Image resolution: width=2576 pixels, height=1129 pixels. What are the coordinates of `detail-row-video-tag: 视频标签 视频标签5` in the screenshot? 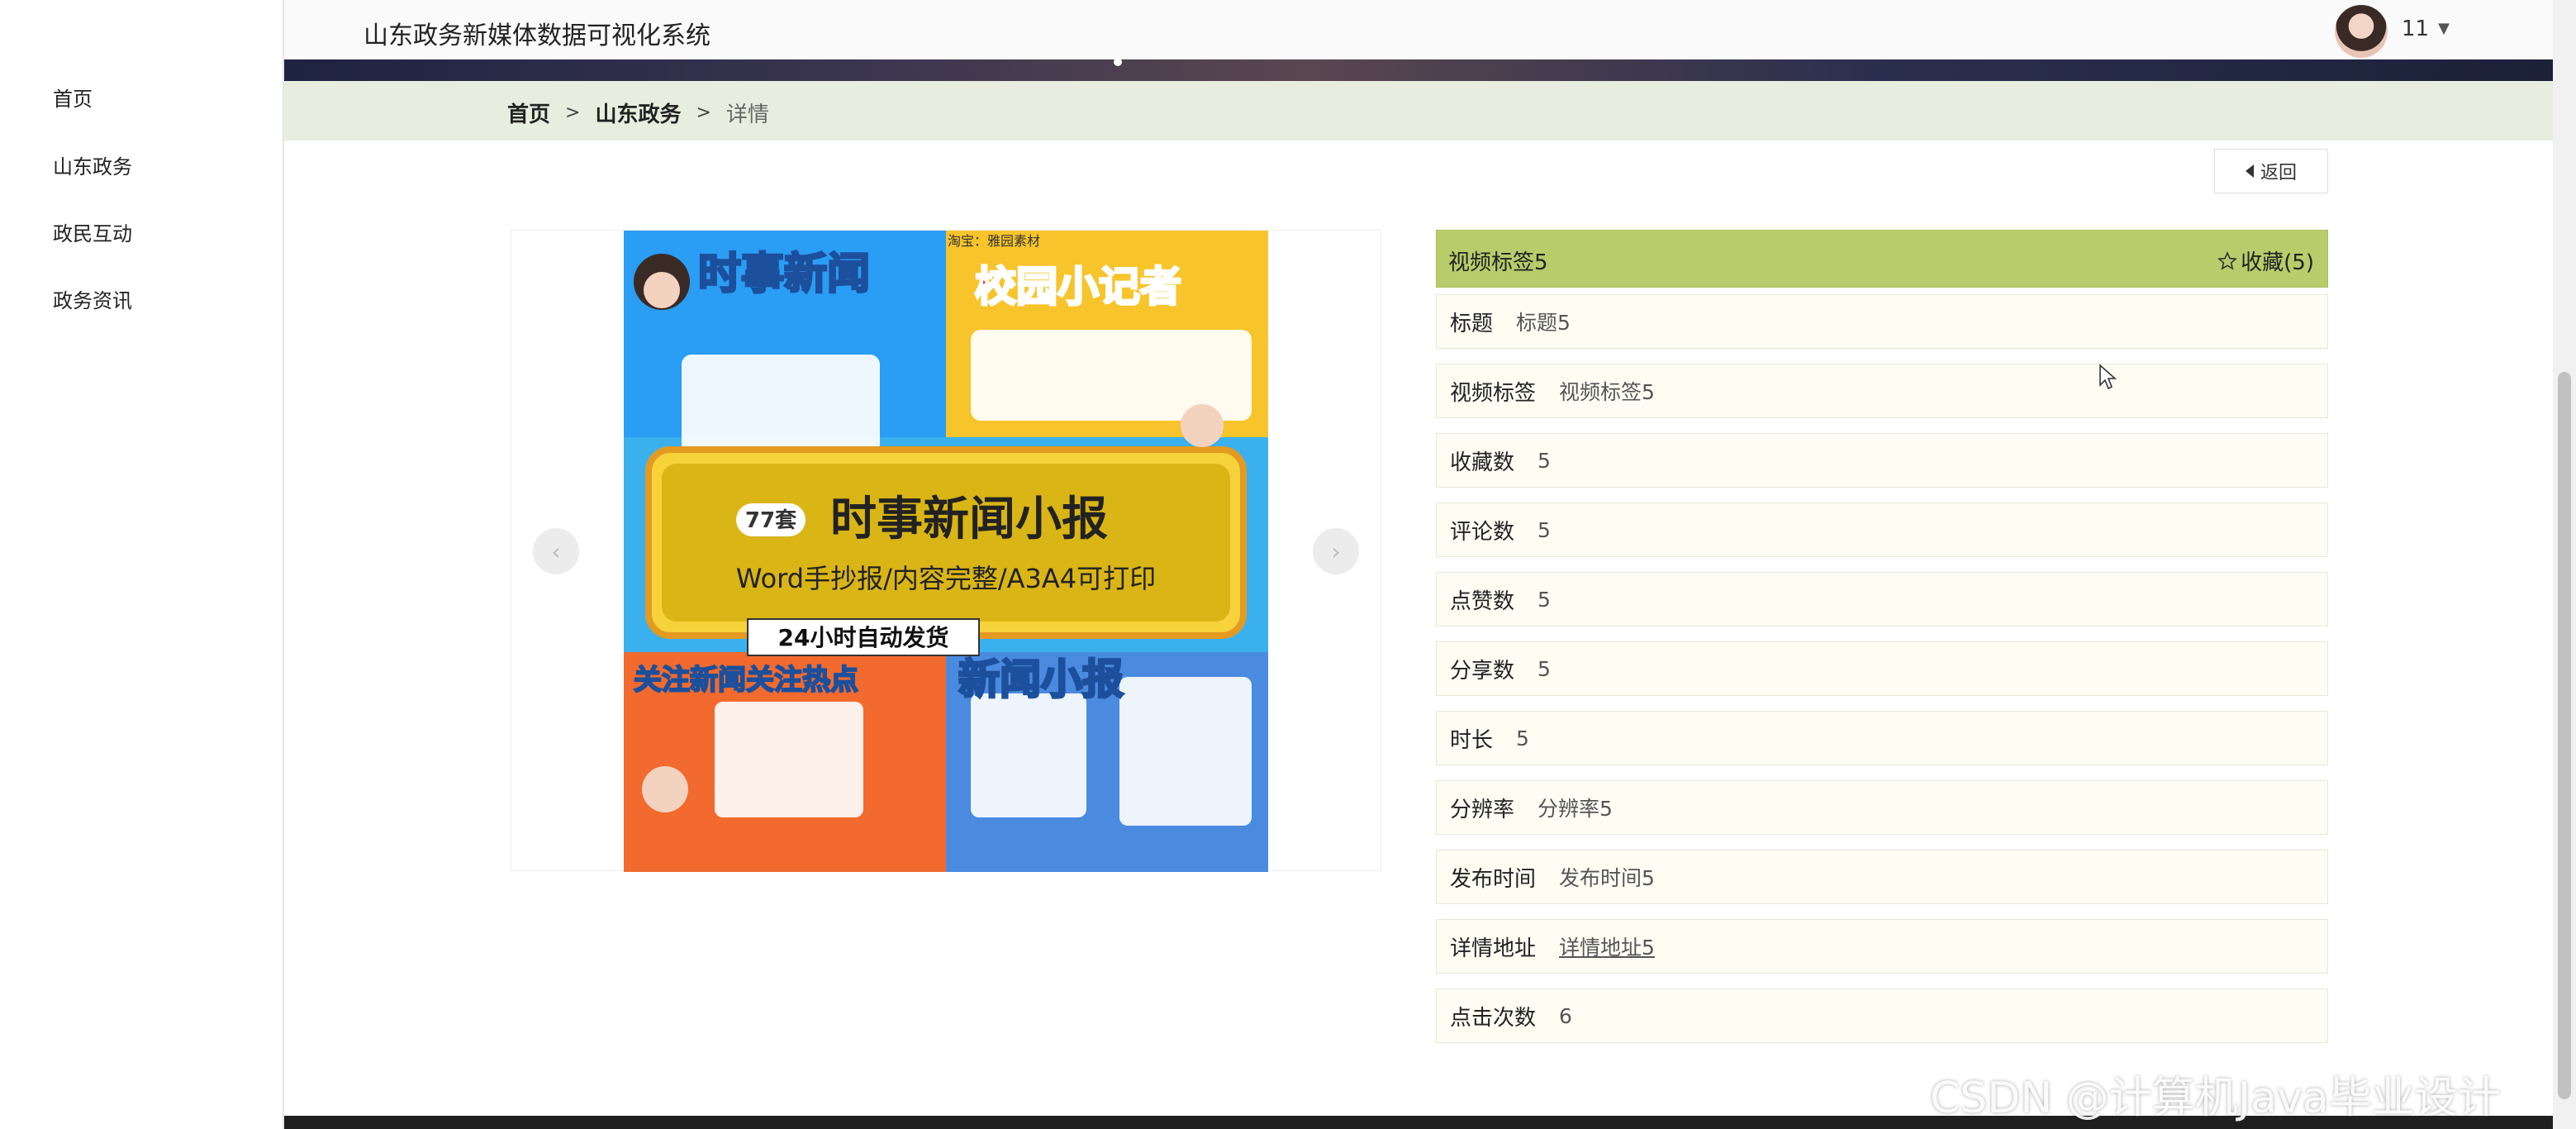 It's located at (1882, 391).